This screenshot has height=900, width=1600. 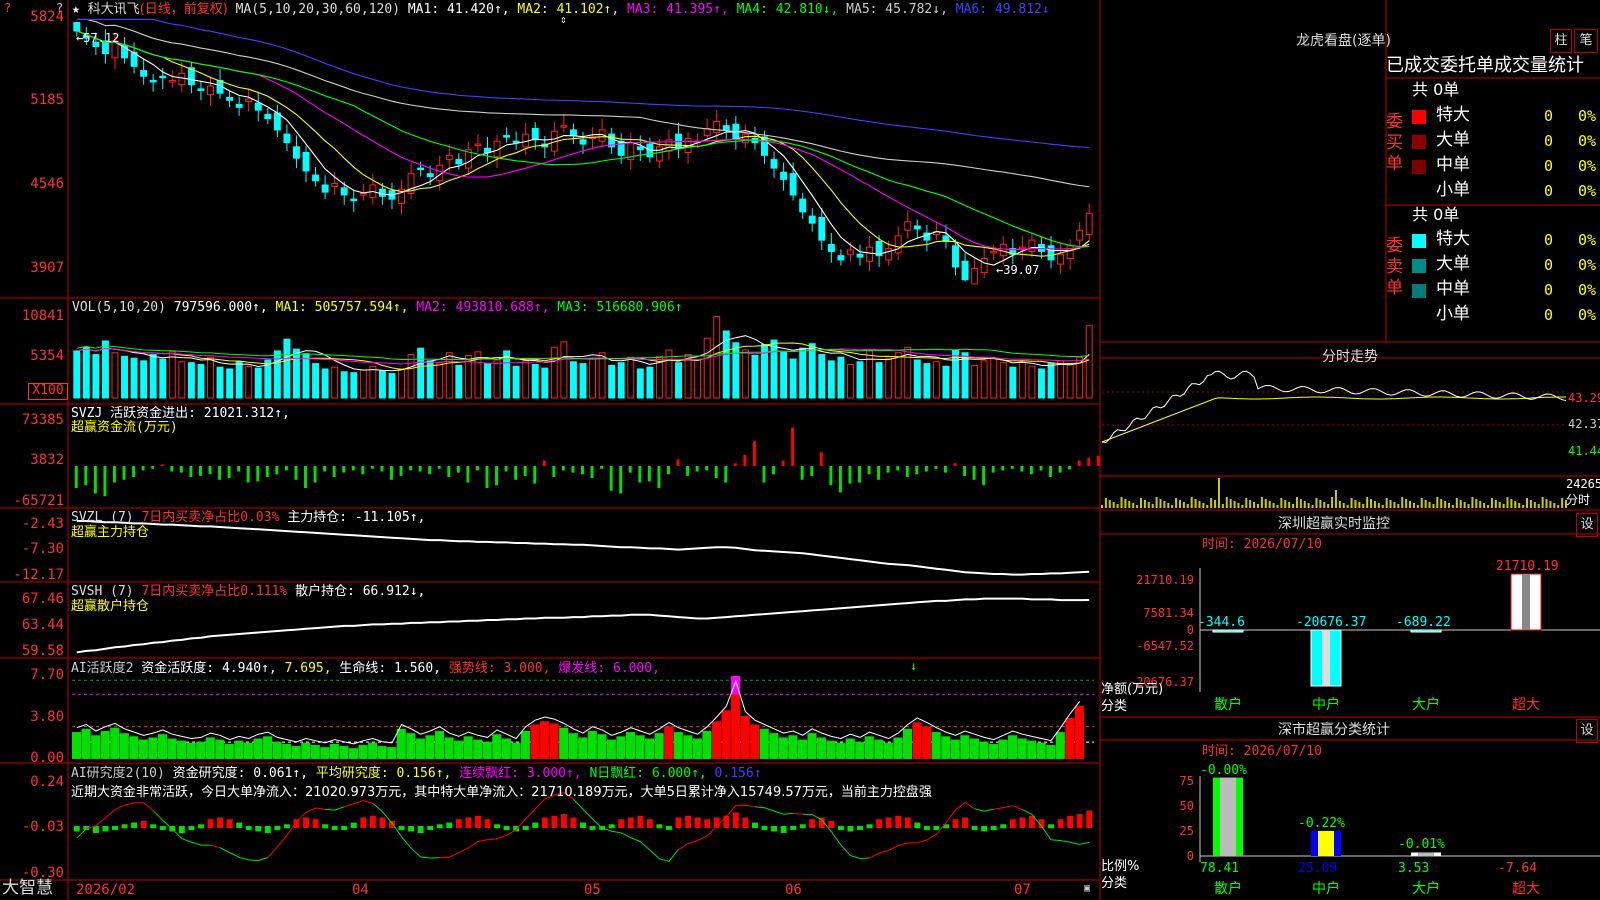 What do you see at coordinates (220, 307) in the screenshot?
I see `volume-value: 797596.000↑,` at bounding box center [220, 307].